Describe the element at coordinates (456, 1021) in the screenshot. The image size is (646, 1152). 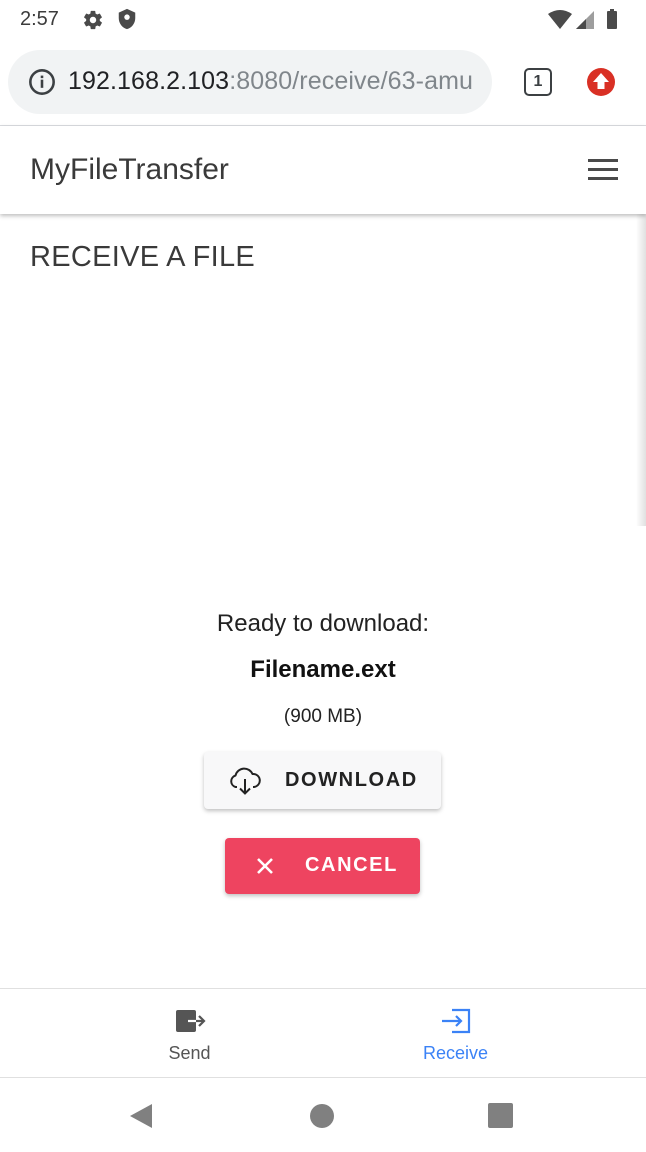
I see `receive-icon` at that location.